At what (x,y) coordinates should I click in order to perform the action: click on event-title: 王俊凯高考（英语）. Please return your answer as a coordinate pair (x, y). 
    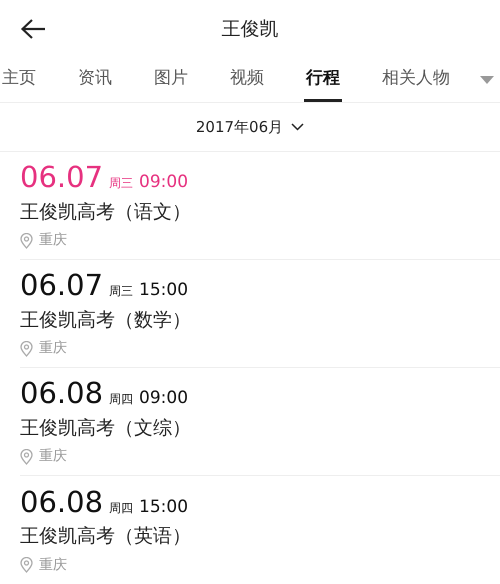
    Looking at the image, I should click on (106, 536).